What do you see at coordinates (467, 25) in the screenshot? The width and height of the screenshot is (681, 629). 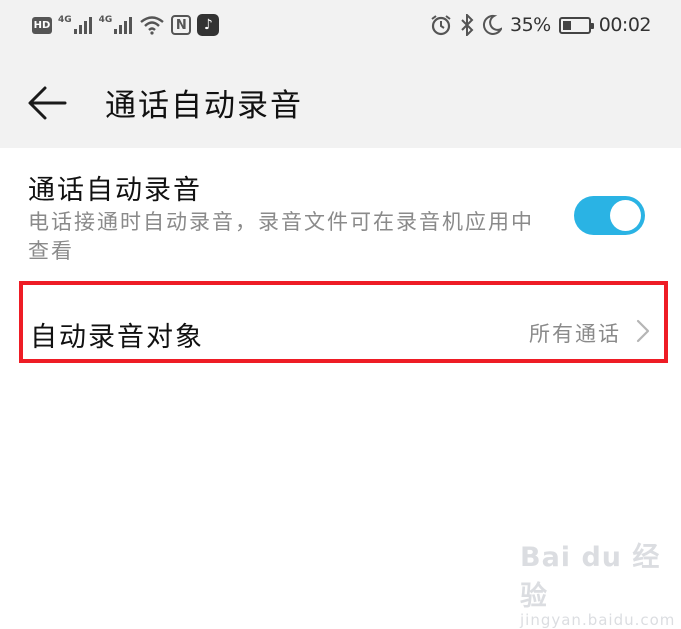 I see `bluetooth-icon` at bounding box center [467, 25].